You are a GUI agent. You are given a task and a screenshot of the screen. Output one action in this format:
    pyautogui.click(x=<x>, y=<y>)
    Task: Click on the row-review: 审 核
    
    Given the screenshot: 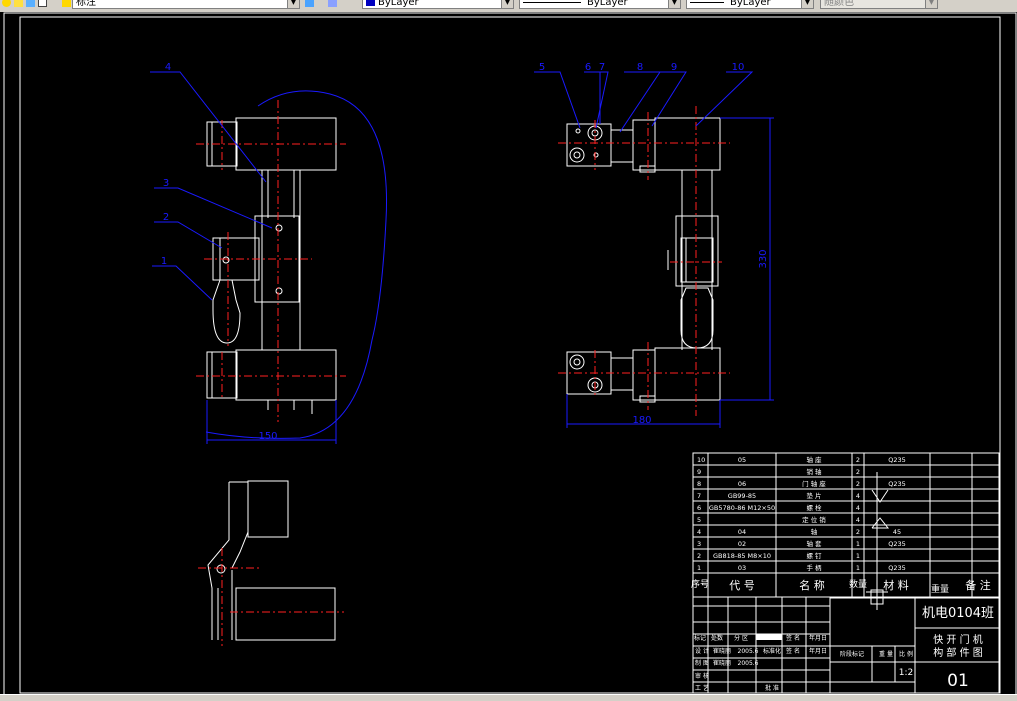 What is the action you would take?
    pyautogui.click(x=702, y=676)
    